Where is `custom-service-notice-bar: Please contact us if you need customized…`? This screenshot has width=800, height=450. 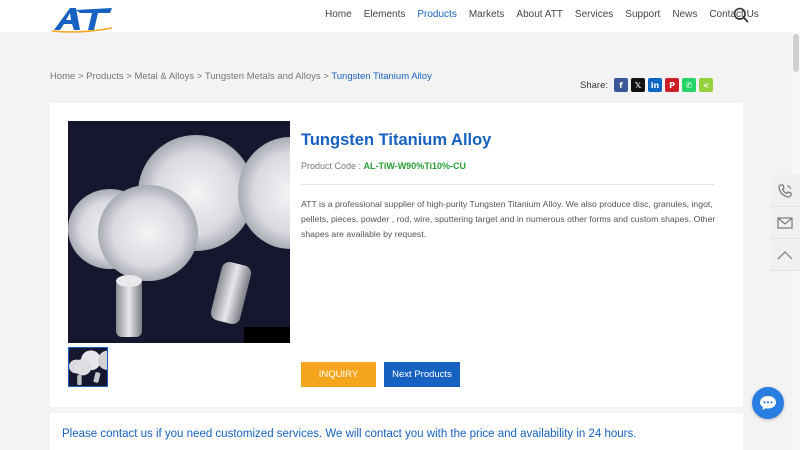
custom-service-notice-bar: Please contact us if you need customized… is located at coordinates (396, 431).